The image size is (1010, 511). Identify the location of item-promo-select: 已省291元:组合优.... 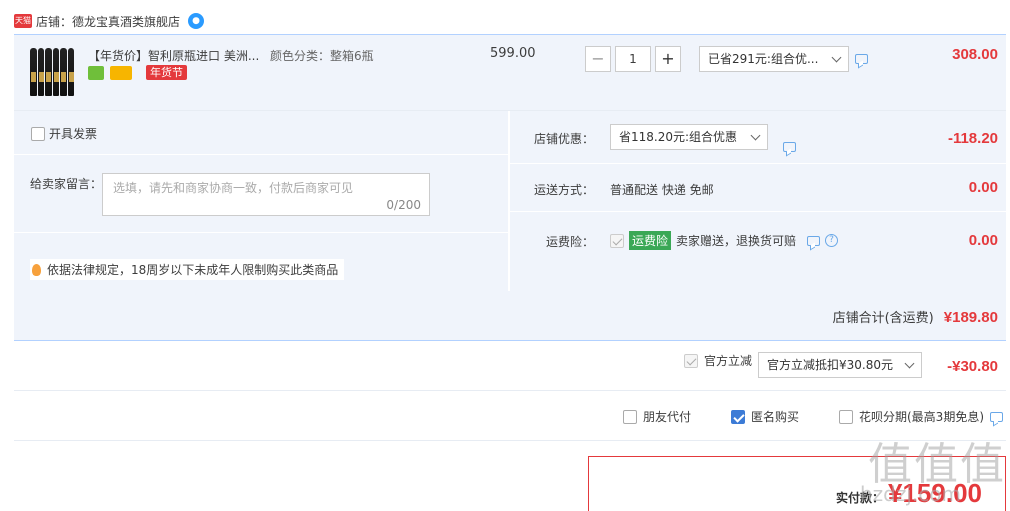
(774, 59).